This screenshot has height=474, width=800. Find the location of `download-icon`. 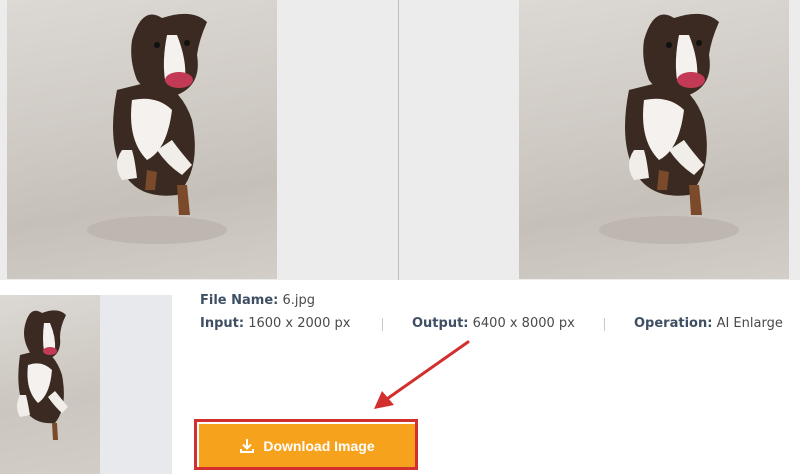

download-icon is located at coordinates (247, 445).